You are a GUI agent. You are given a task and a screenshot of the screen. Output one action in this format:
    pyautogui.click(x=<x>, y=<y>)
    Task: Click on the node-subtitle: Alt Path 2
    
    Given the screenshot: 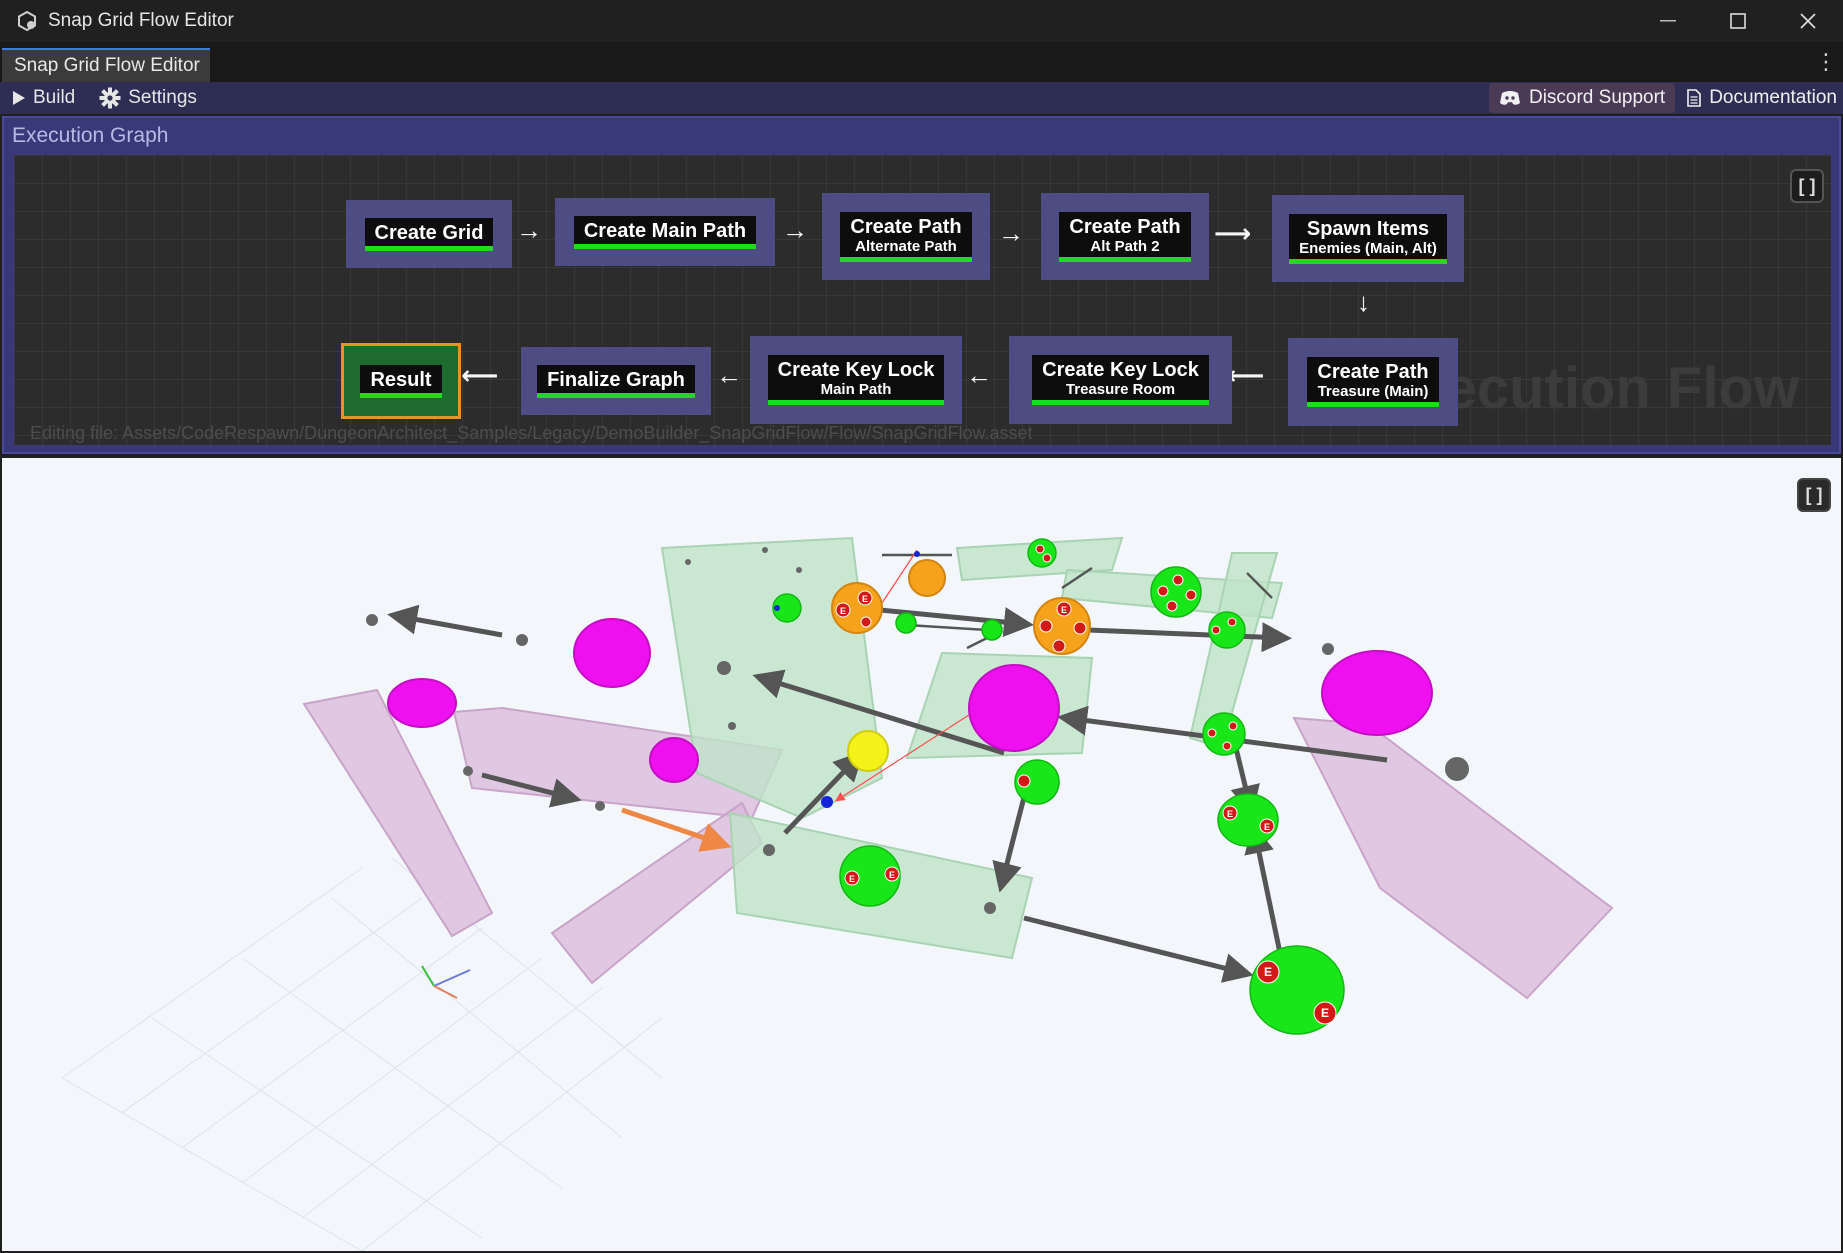 What is the action you would take?
    pyautogui.click(x=1125, y=246)
    